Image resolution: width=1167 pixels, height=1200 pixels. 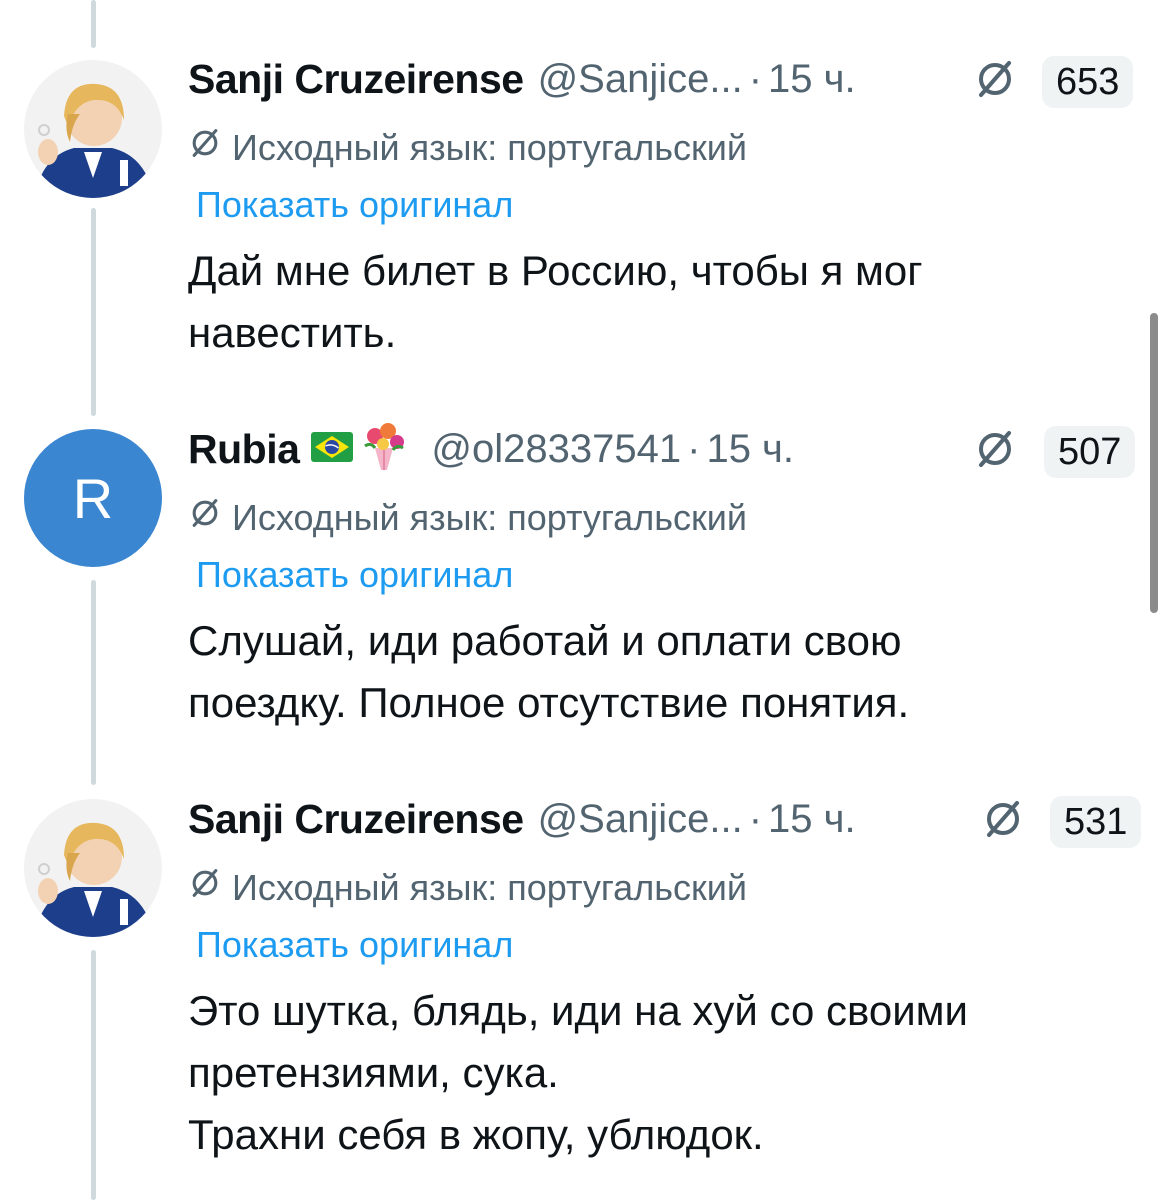 What do you see at coordinates (578, 1010) in the screenshot?
I see `tweet-text-line: Это шутка, блядь, иди на хуй со своими` at bounding box center [578, 1010].